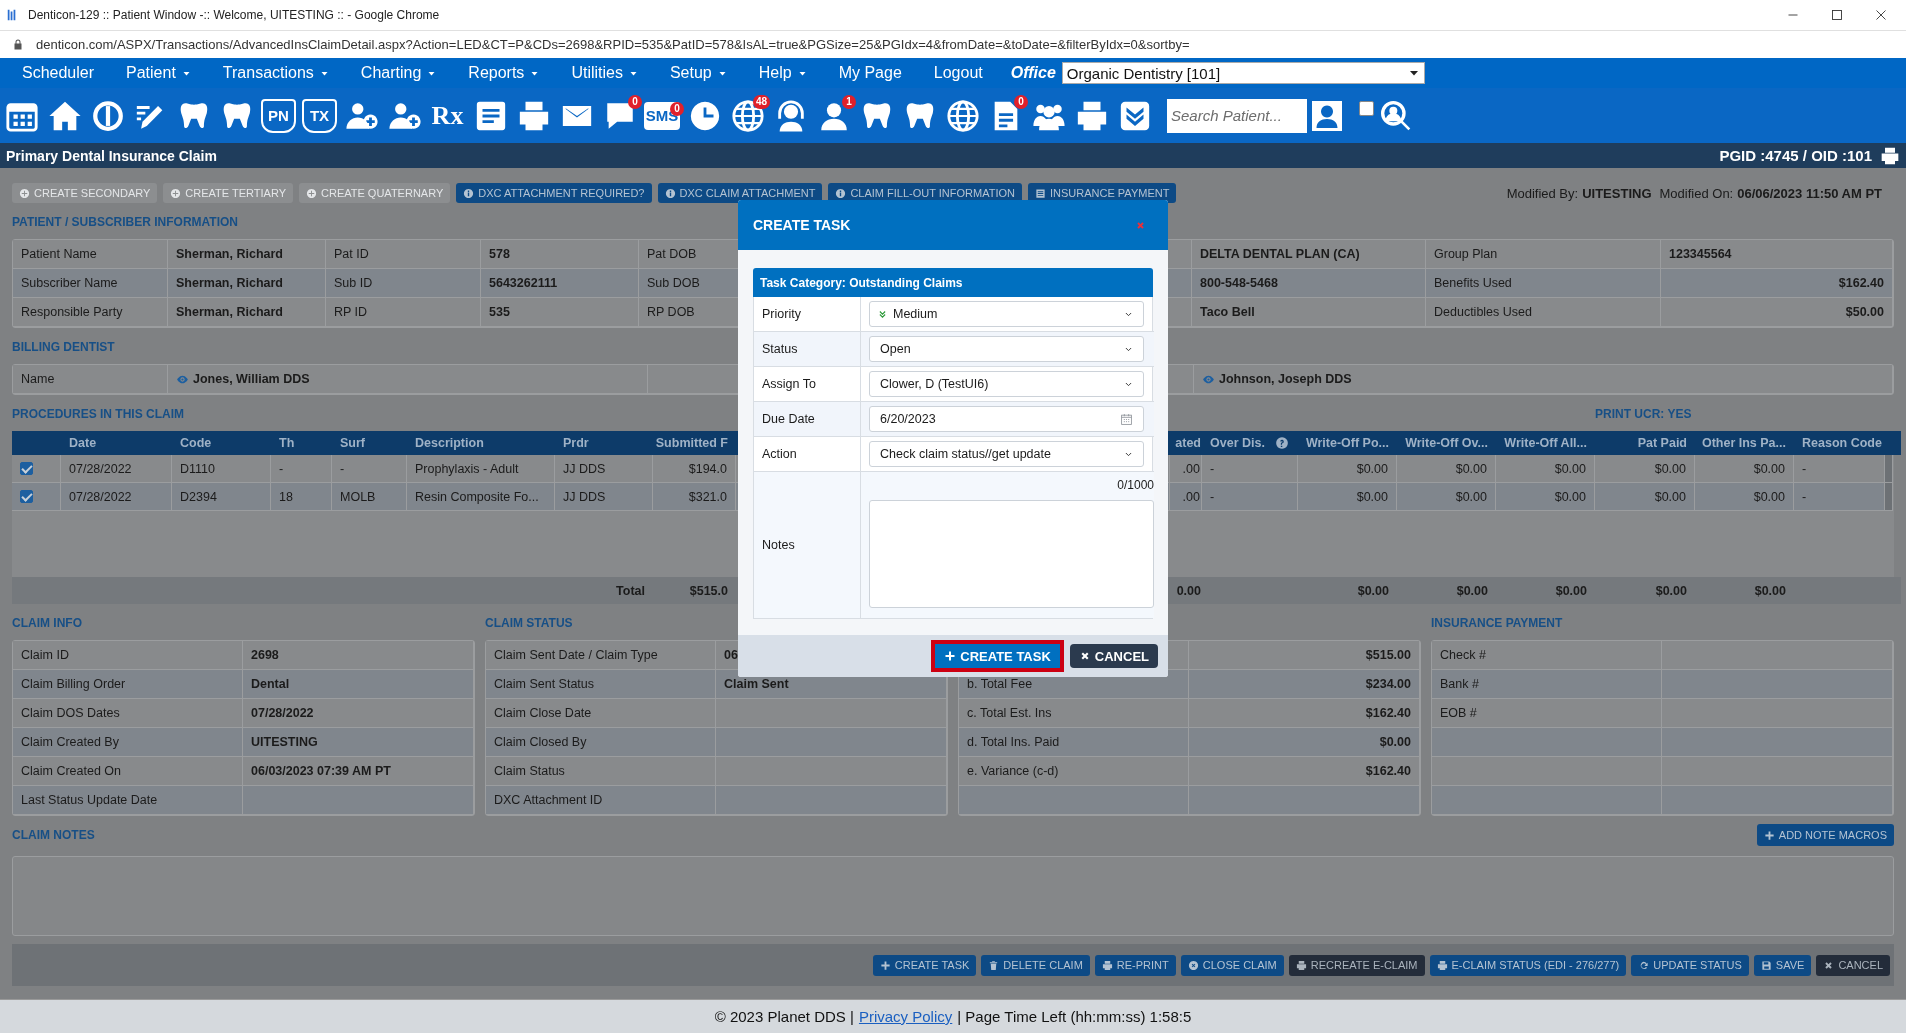  What do you see at coordinates (116, 469) in the screenshot?
I see `table-cell: 07/28/2022` at bounding box center [116, 469].